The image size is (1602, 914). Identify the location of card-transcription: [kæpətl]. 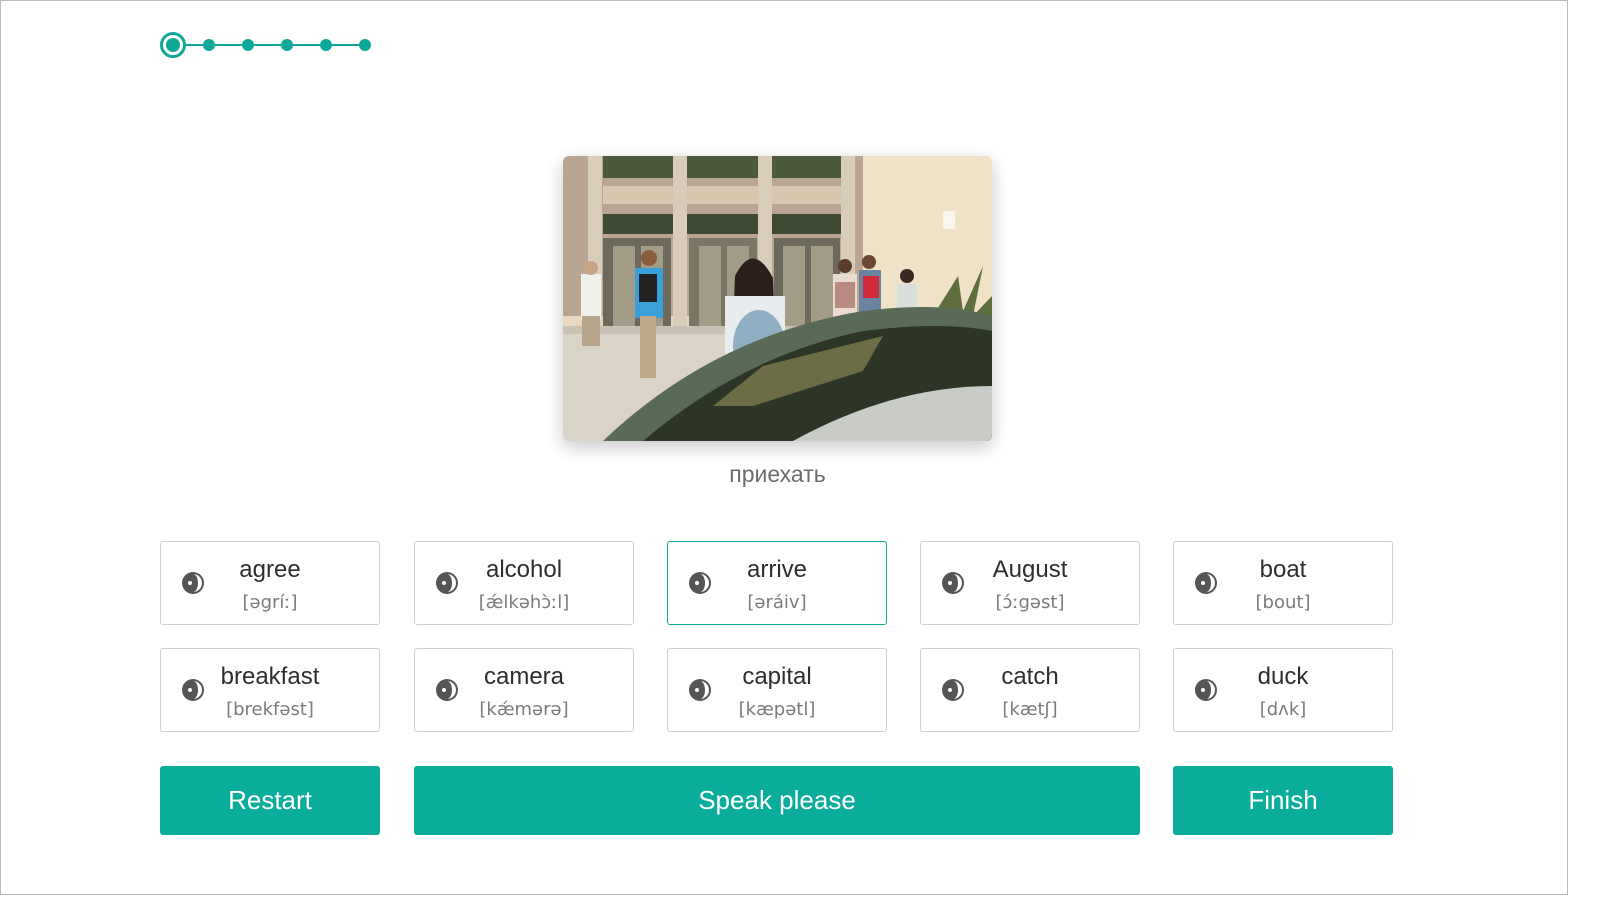
(777, 709).